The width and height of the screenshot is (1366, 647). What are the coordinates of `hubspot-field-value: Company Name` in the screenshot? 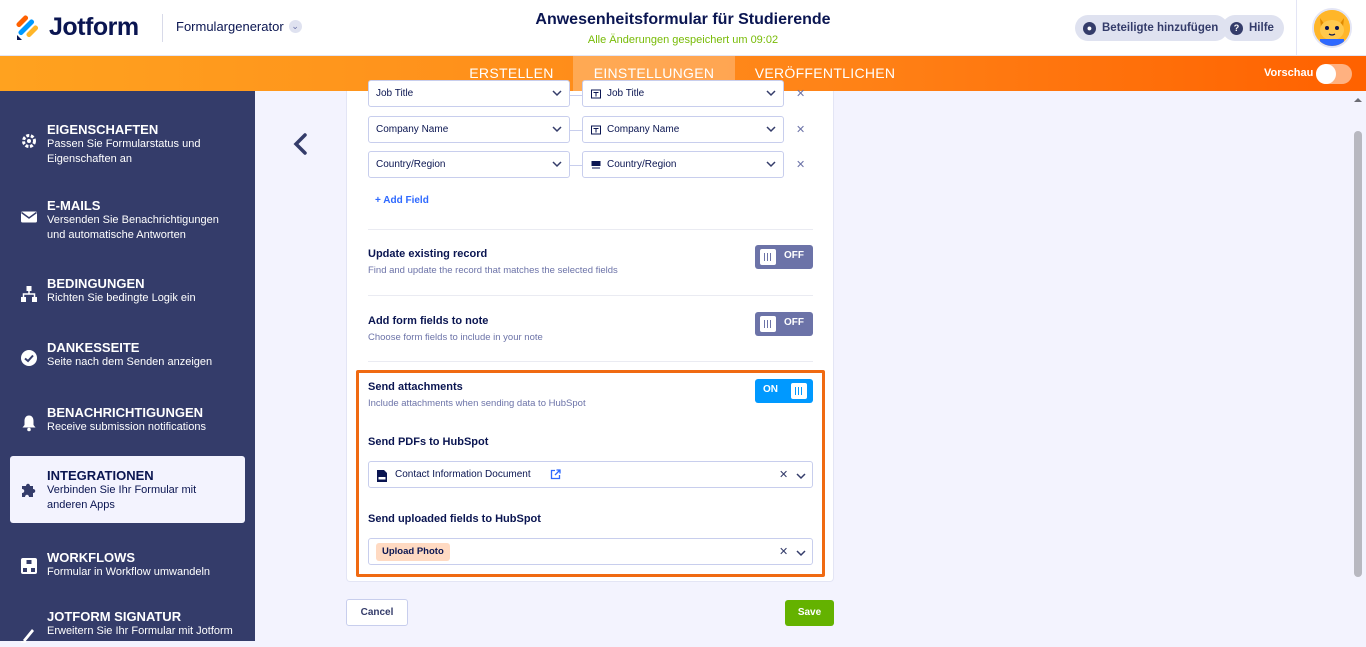 It's located at (643, 129).